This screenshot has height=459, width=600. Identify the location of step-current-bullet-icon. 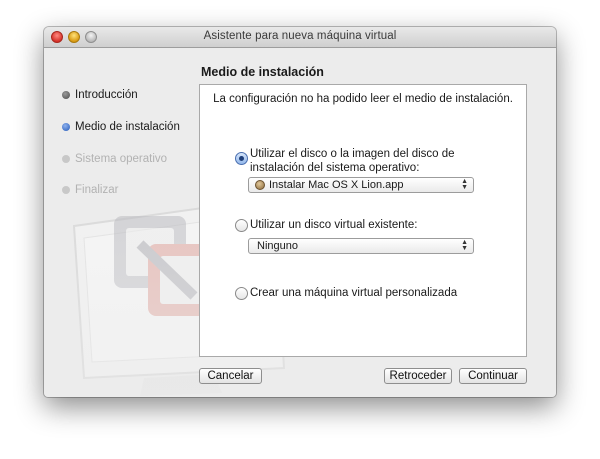
(66, 127).